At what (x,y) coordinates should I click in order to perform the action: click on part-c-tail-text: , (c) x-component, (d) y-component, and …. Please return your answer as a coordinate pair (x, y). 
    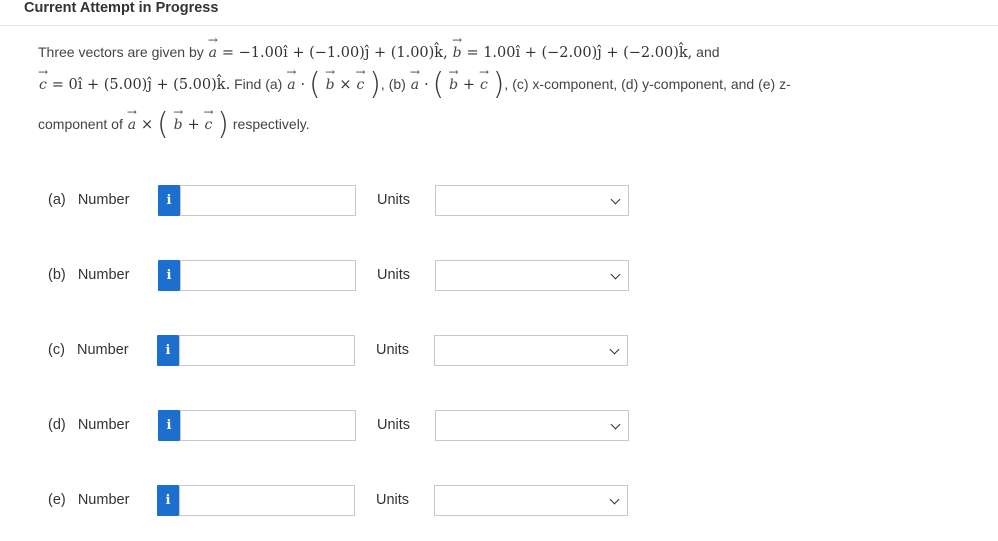
    Looking at the image, I should click on (647, 84).